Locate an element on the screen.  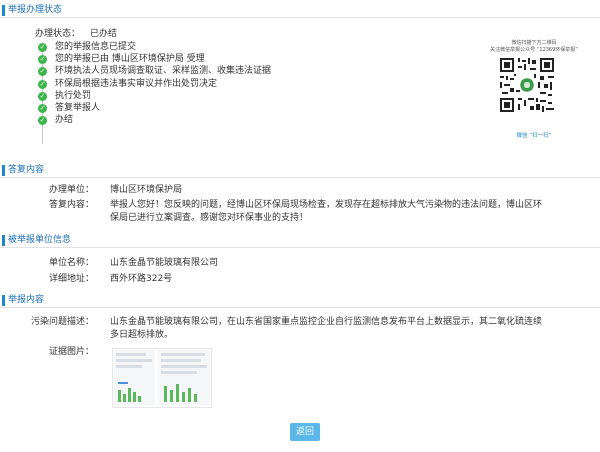
unit-address-value: 西外环路322号 is located at coordinates (141, 279).